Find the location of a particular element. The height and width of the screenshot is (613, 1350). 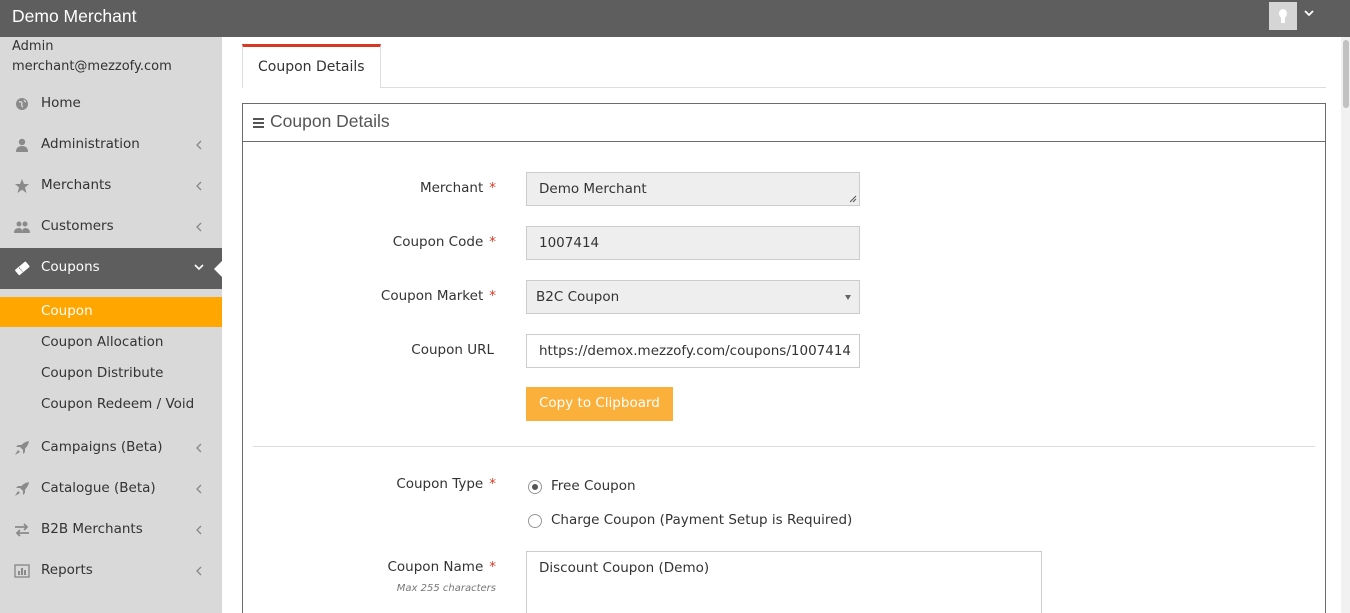

ticket-icon is located at coordinates (22, 268).